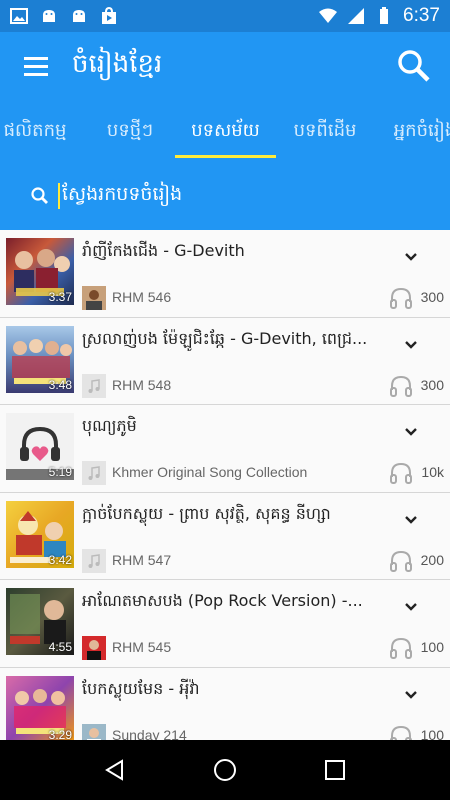  I want to click on artist-name: Sunday 214, so click(149, 733).